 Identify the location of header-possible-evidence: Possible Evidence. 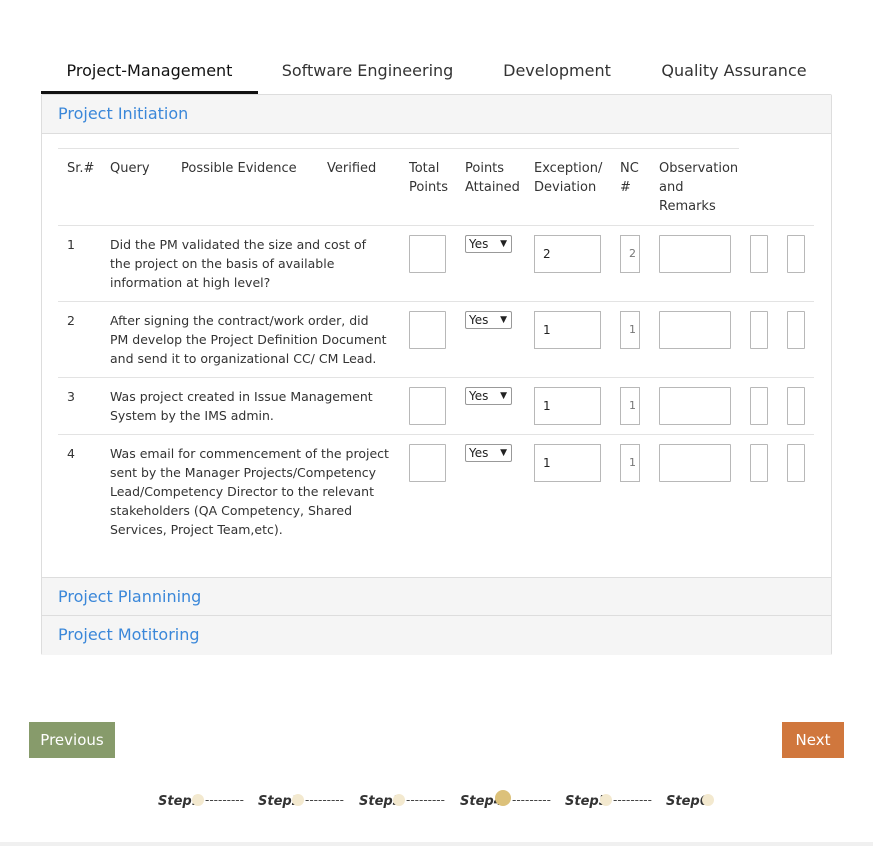
(239, 168).